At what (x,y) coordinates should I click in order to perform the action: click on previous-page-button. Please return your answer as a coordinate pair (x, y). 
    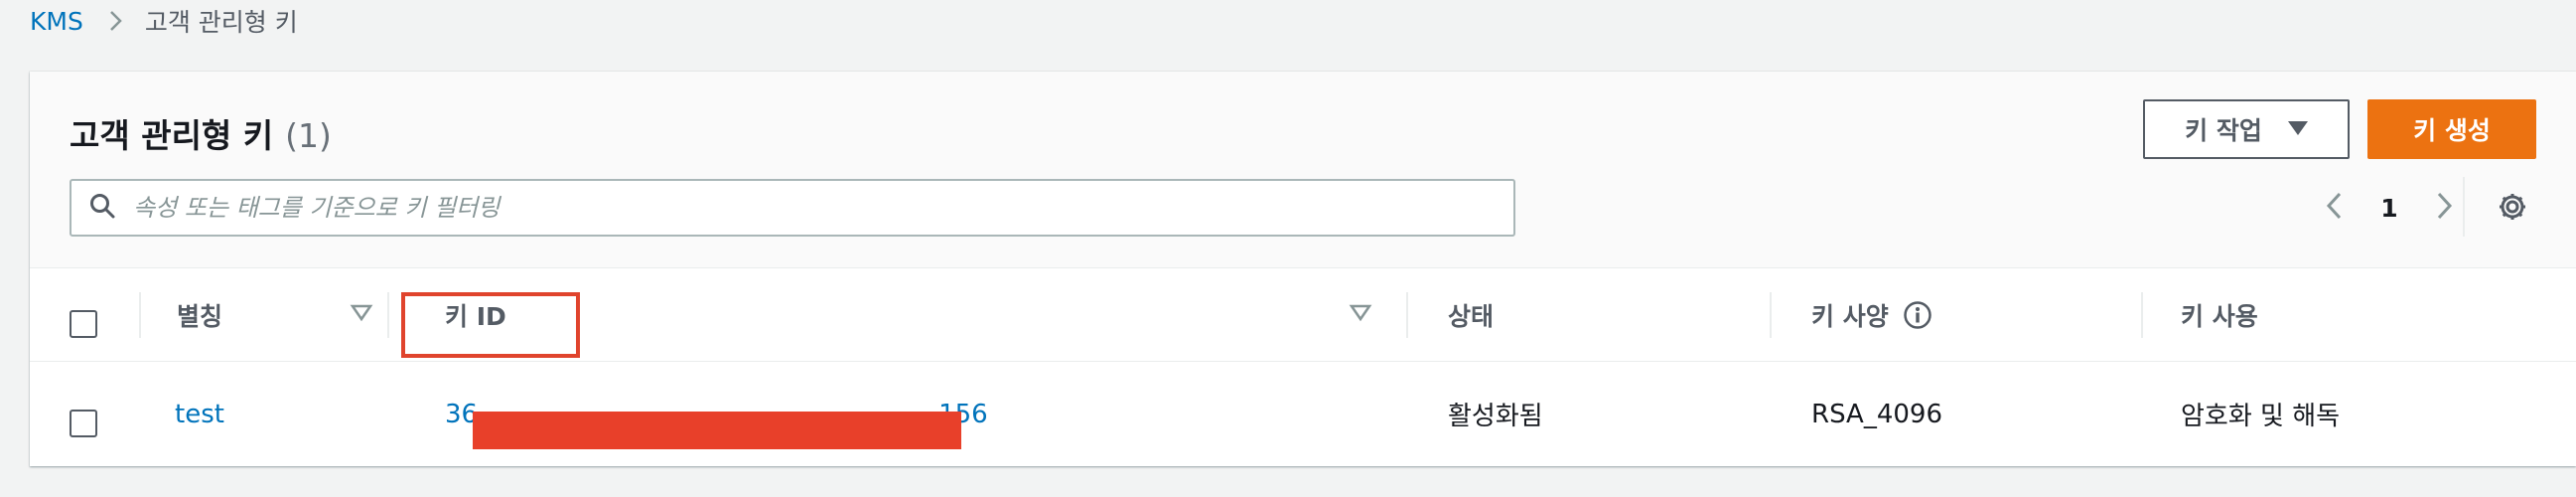
    Looking at the image, I should click on (2334, 208).